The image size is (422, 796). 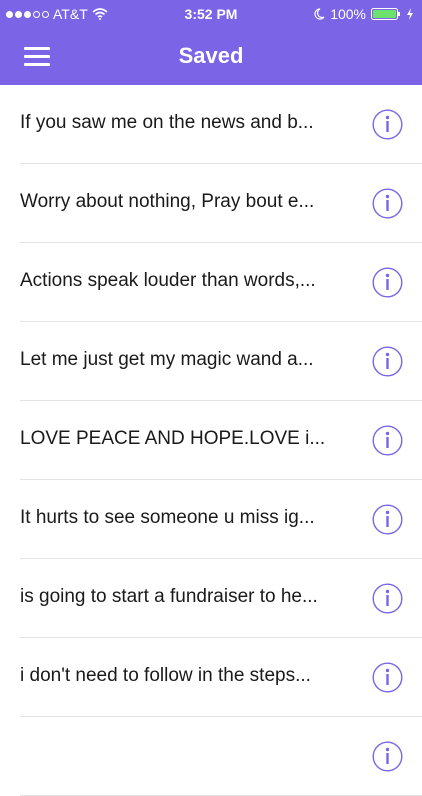 I want to click on nav-bar: Saved, so click(x=211, y=57).